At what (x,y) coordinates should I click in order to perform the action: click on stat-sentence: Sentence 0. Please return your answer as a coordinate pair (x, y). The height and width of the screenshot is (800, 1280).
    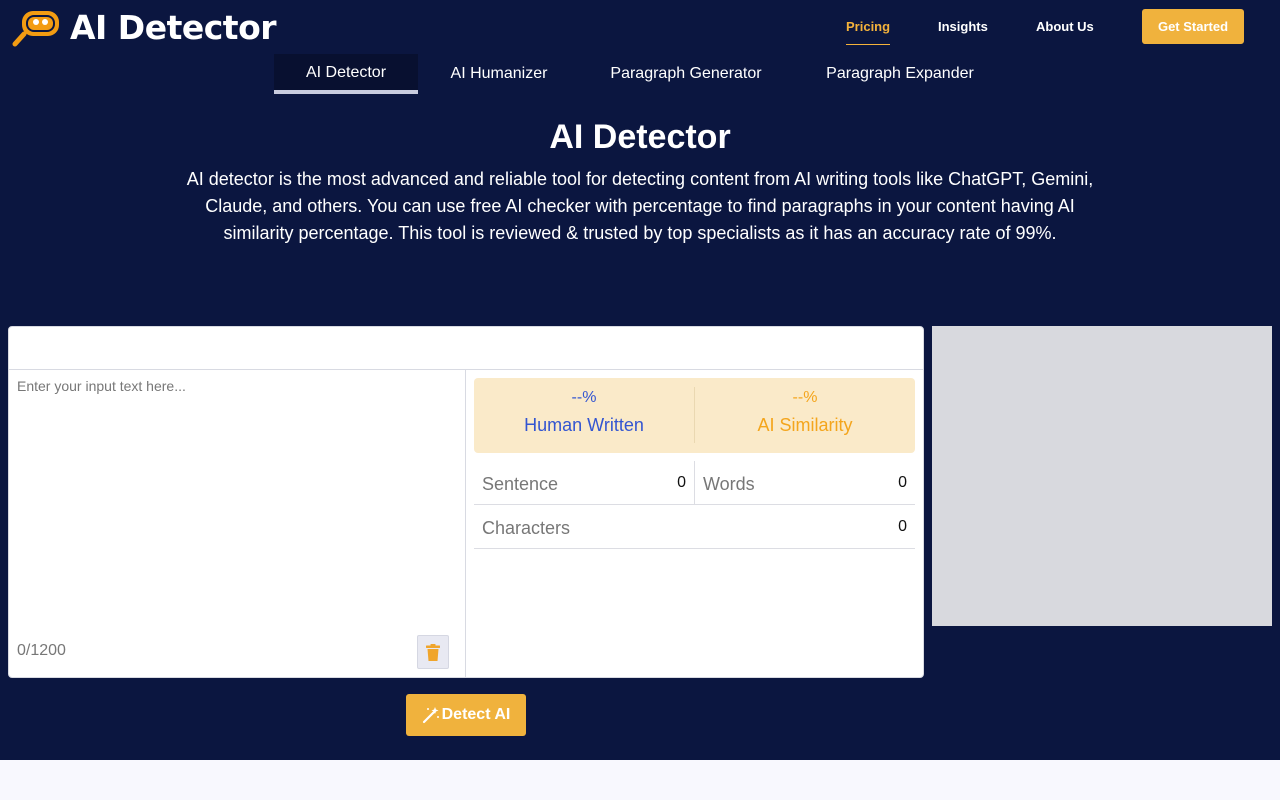
    Looking at the image, I should click on (584, 483).